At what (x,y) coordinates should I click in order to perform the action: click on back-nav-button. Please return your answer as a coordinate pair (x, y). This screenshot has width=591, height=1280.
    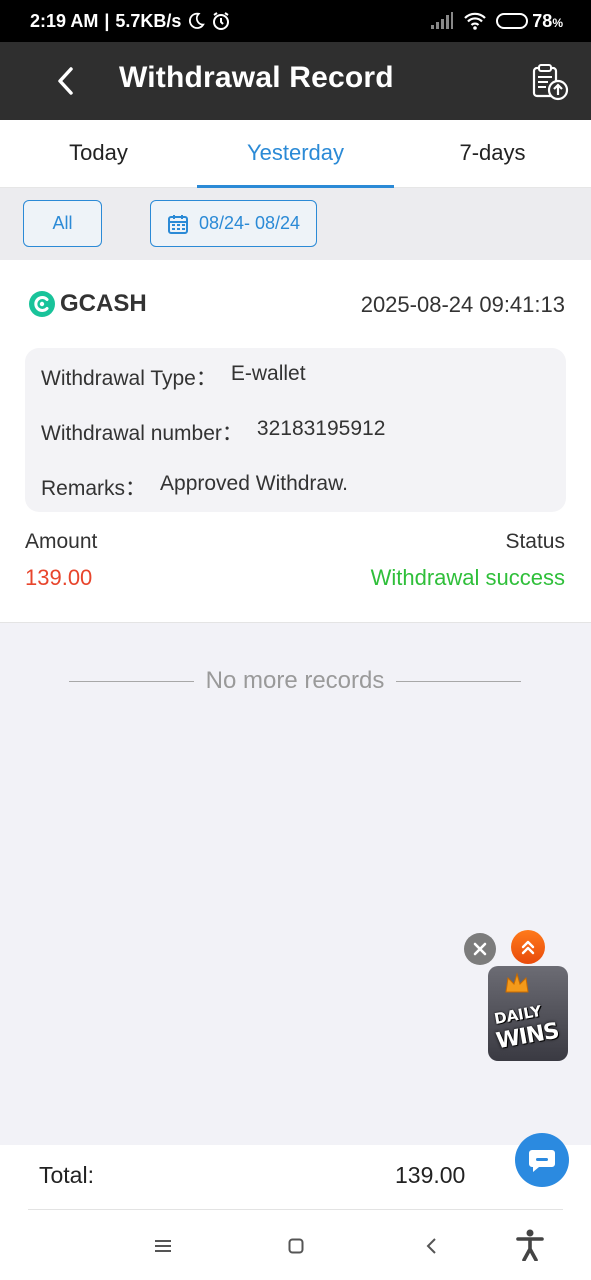
    Looking at the image, I should click on (431, 1246).